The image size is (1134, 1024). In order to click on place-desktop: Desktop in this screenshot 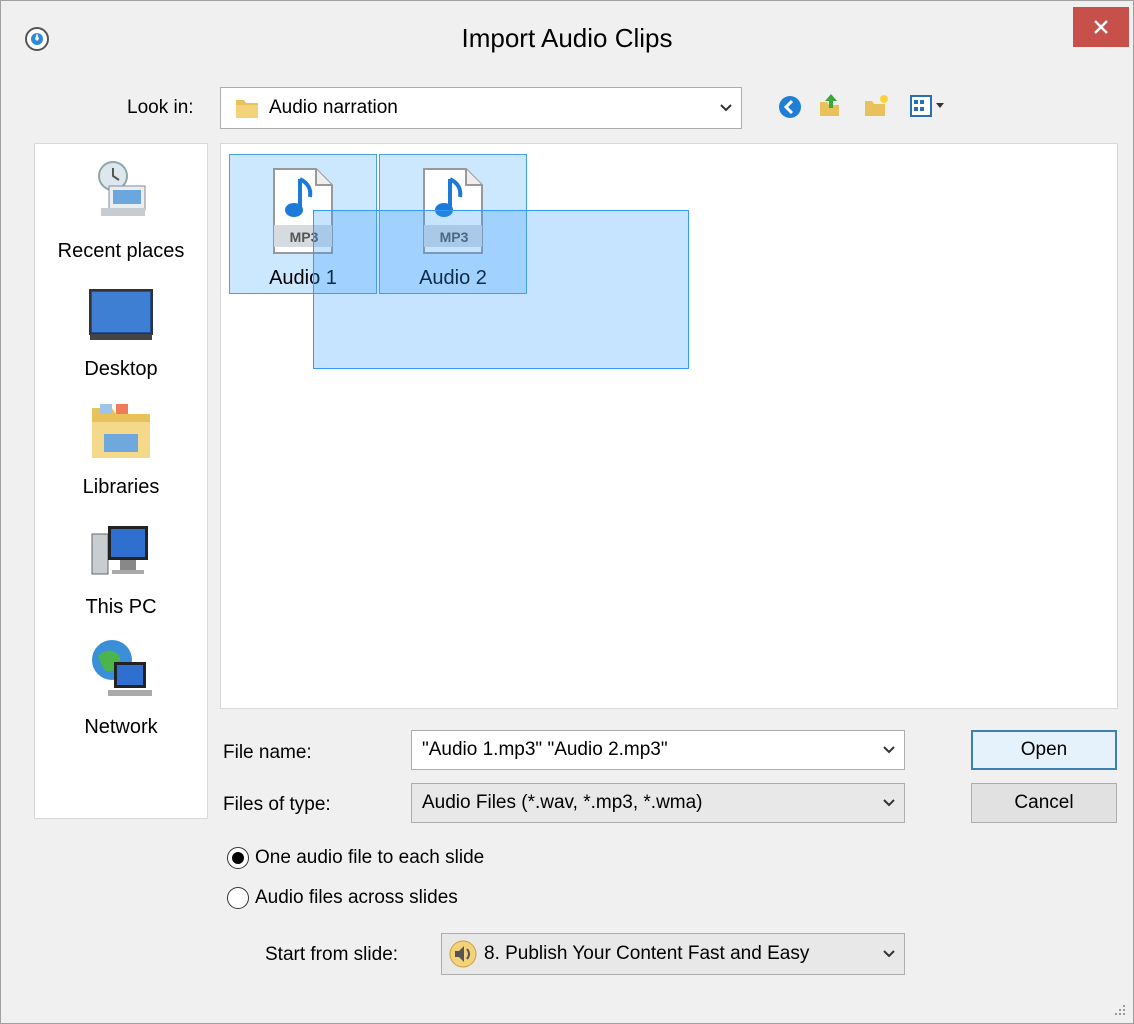, I will do `click(121, 331)`.